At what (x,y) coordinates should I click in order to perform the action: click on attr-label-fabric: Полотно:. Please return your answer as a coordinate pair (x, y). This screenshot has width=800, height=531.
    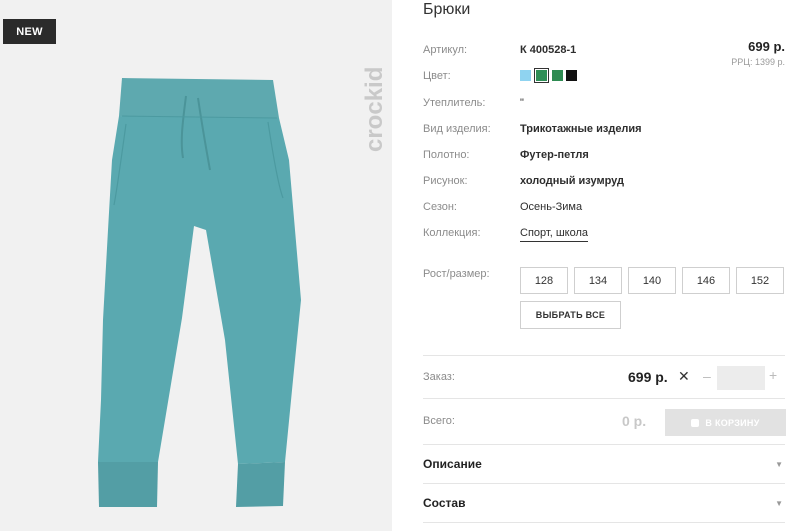
    Looking at the image, I should click on (446, 155).